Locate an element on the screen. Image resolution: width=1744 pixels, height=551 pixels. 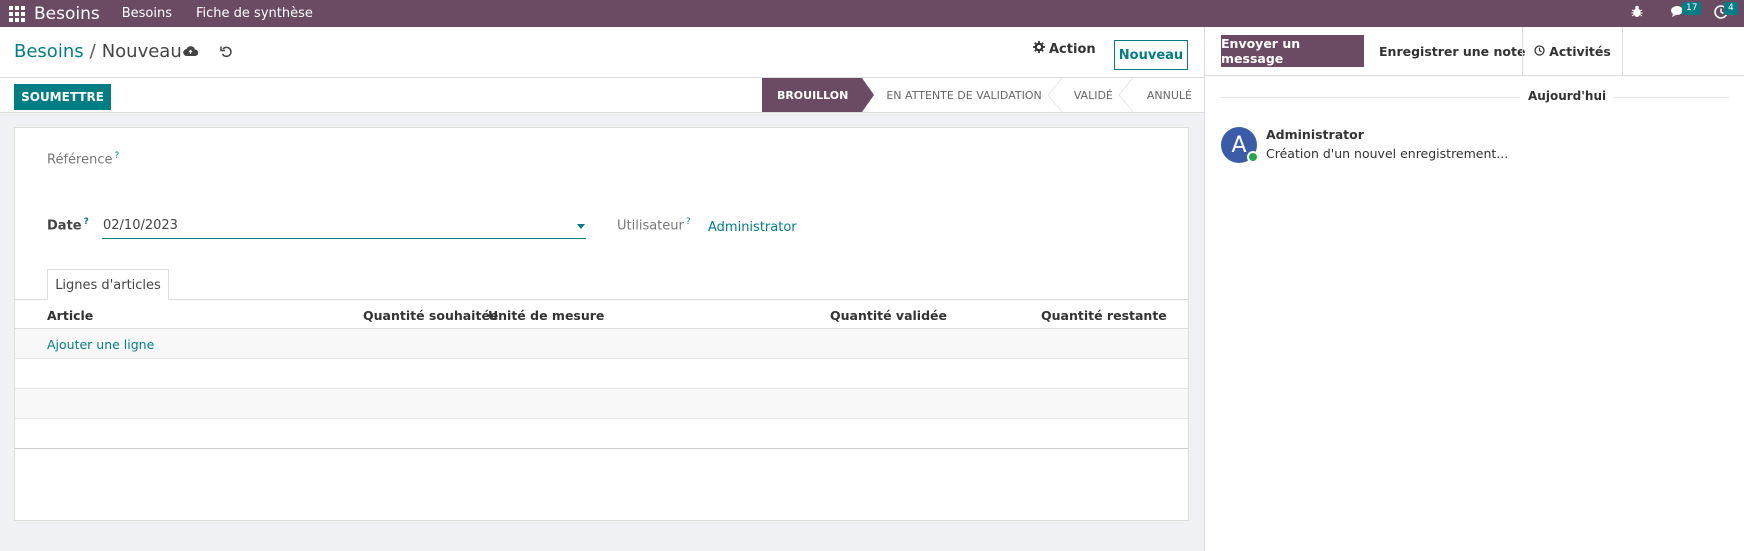
col-quantite-restante: Quantité restante is located at coordinates (1104, 315).